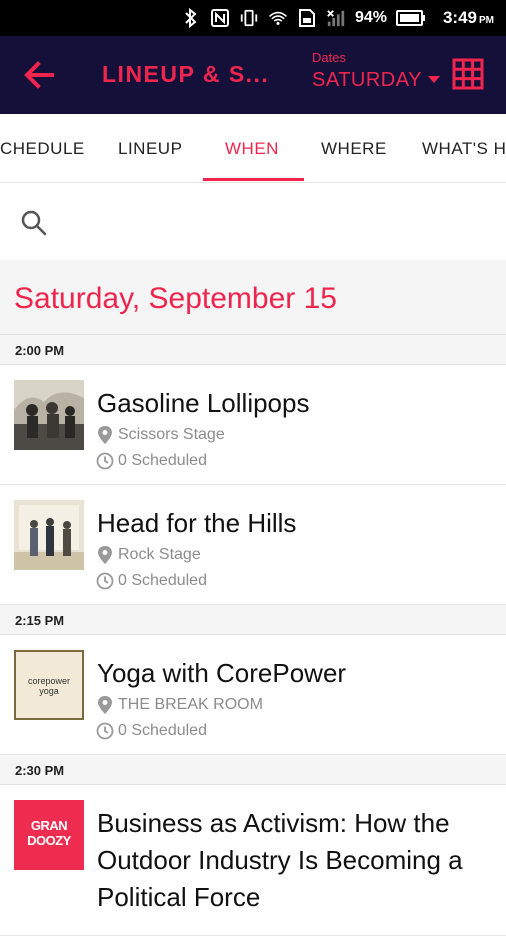 This screenshot has width=506, height=936. What do you see at coordinates (220, 18) in the screenshot?
I see `nfc-icon` at bounding box center [220, 18].